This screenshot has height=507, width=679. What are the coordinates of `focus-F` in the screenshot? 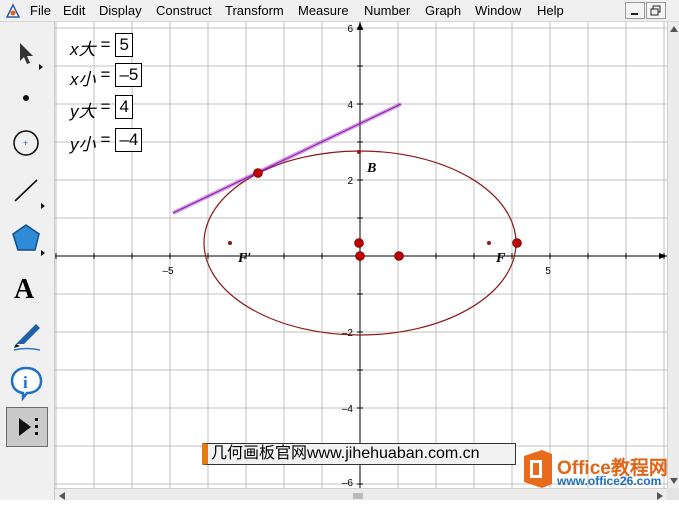 It's located at (489, 243).